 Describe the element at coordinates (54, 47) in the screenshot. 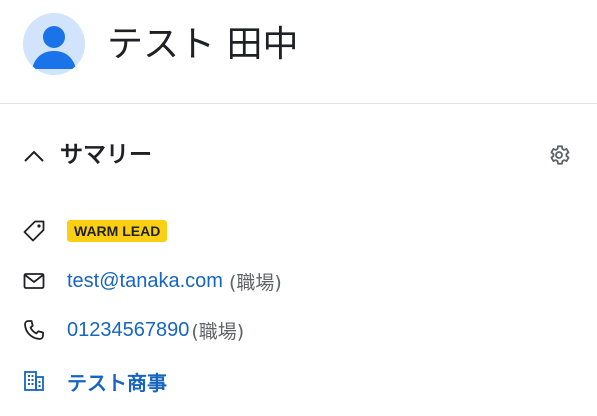

I see `person-avatar-icon` at that location.